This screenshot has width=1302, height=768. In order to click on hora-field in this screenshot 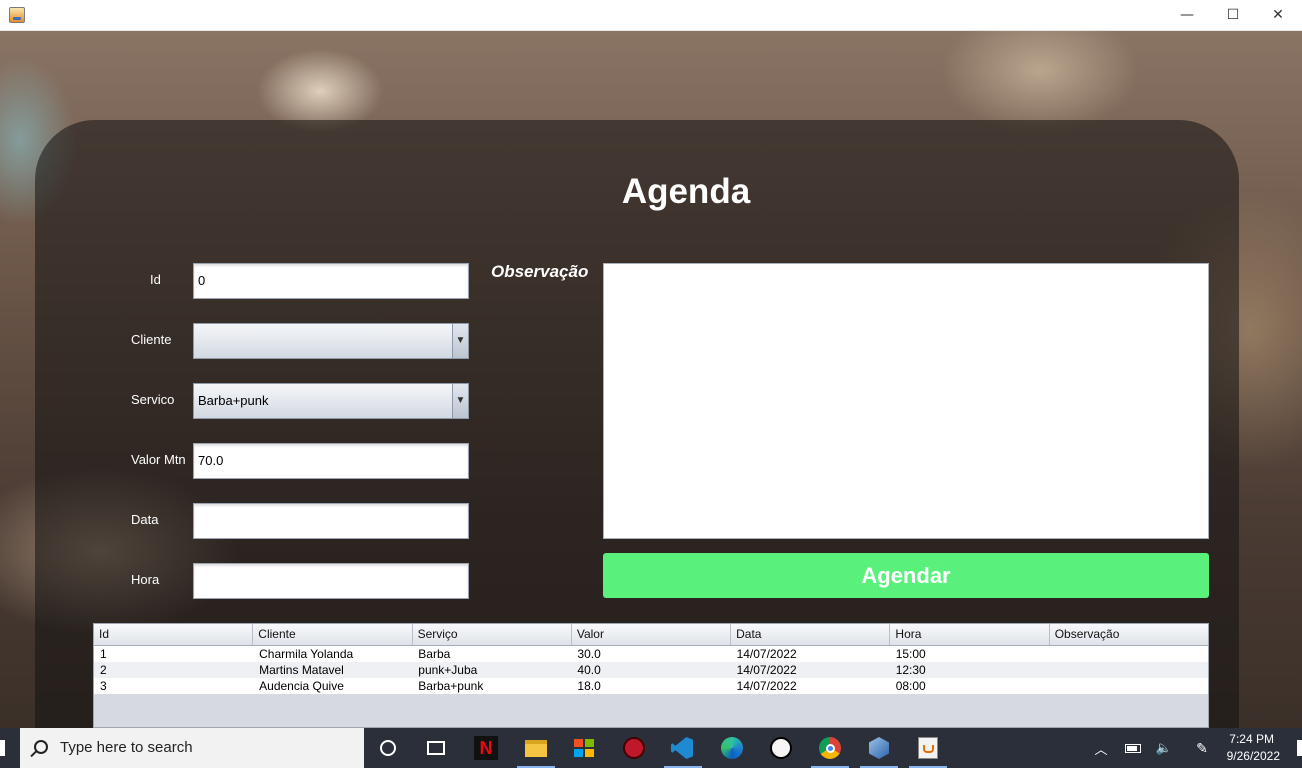, I will do `click(331, 581)`.